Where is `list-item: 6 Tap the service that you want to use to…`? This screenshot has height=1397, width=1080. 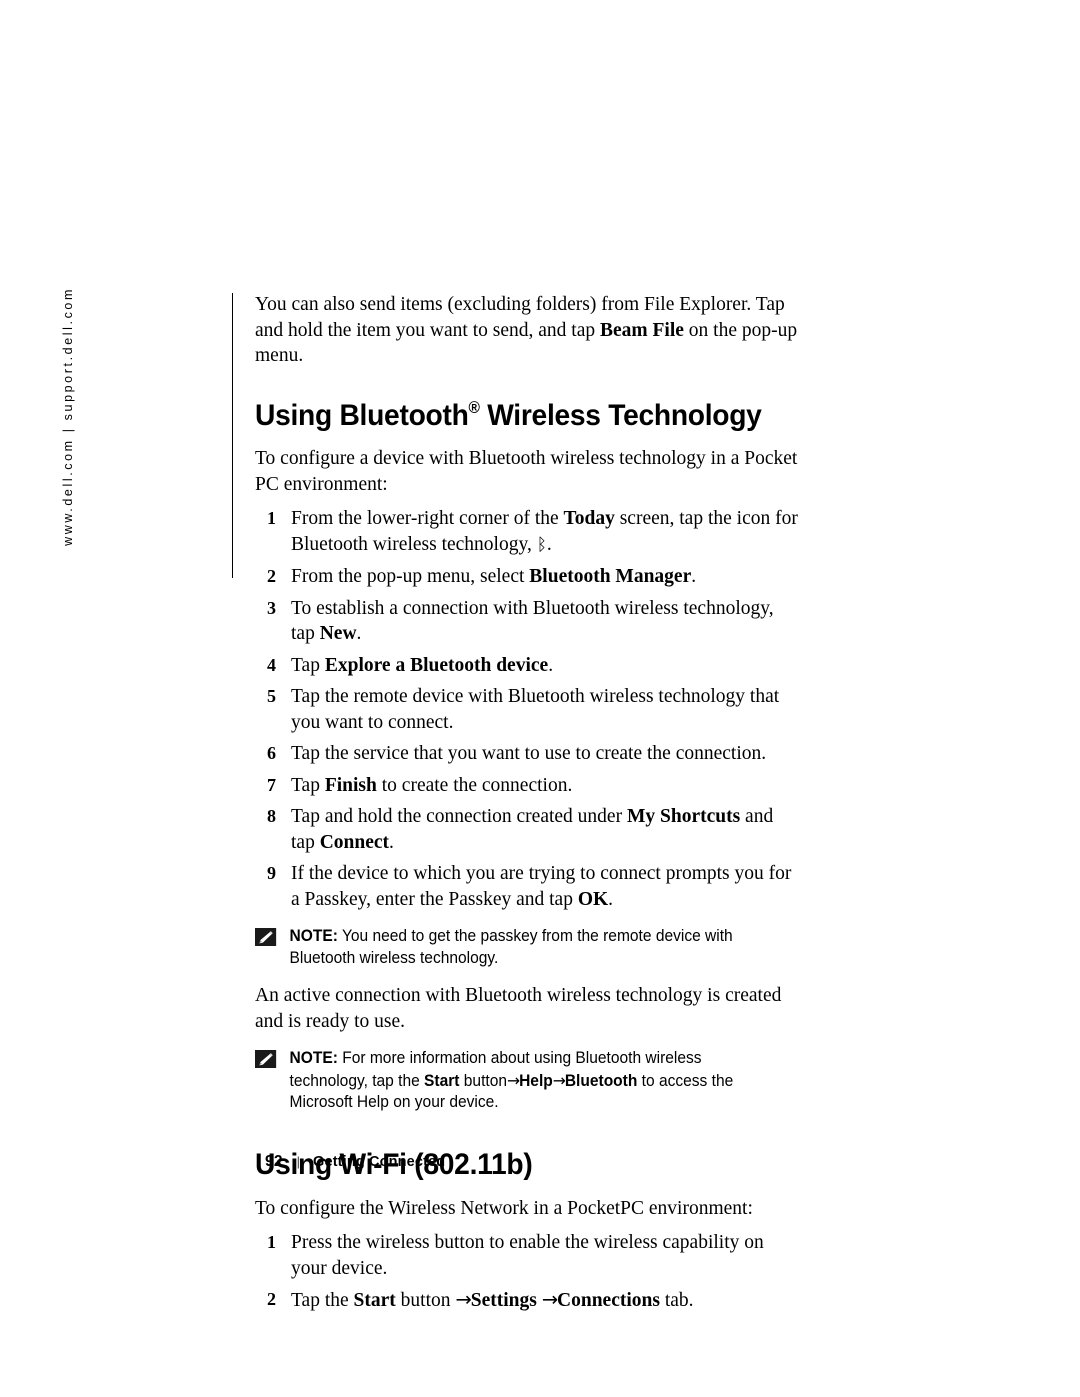 list-item: 6 Tap the service that you want to use to… is located at coordinates (527, 754).